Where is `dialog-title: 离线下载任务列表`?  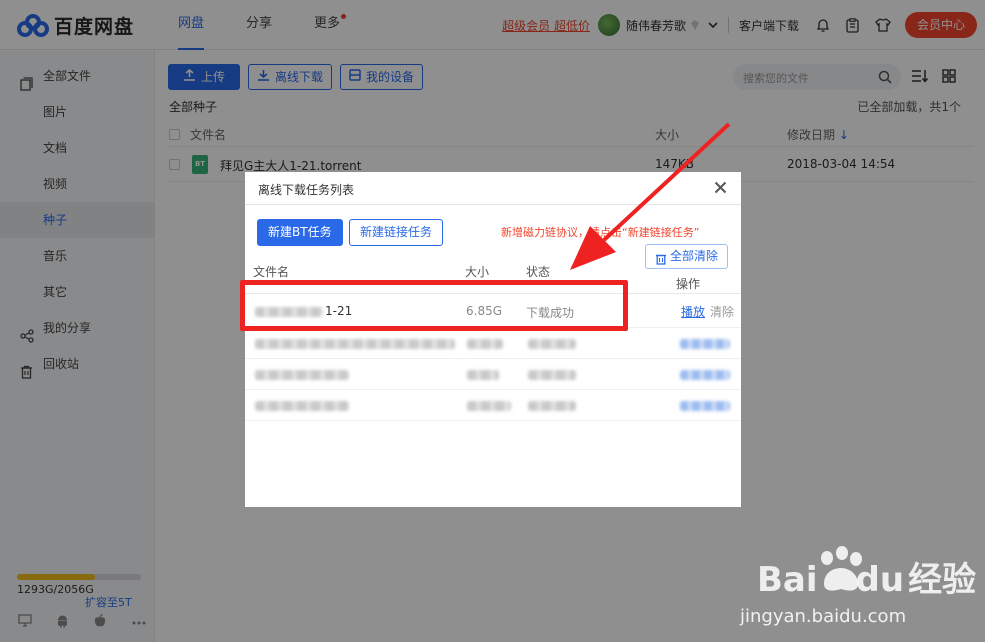 dialog-title: 离线下载任务列表 is located at coordinates (306, 190).